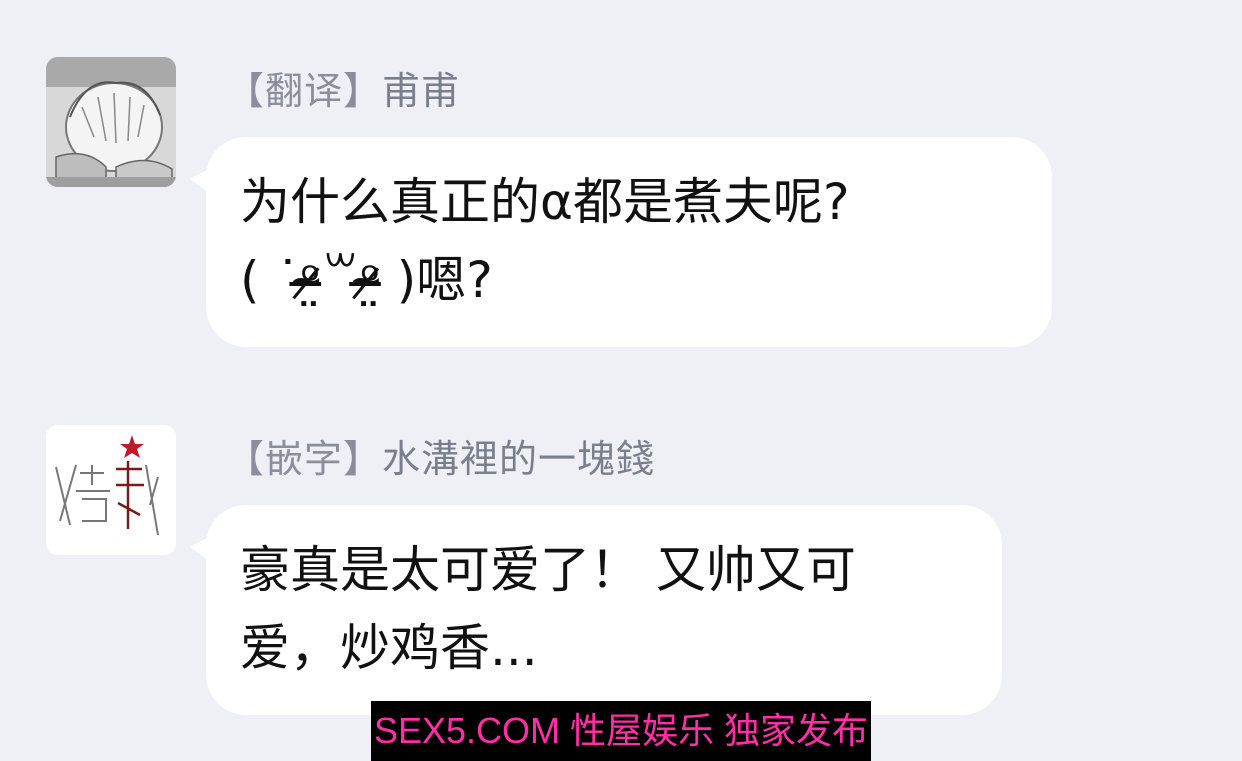 This screenshot has height=761, width=1242. Describe the element at coordinates (304, 459) in the screenshot. I see `sender-role-tag: 【嵌字】` at that location.